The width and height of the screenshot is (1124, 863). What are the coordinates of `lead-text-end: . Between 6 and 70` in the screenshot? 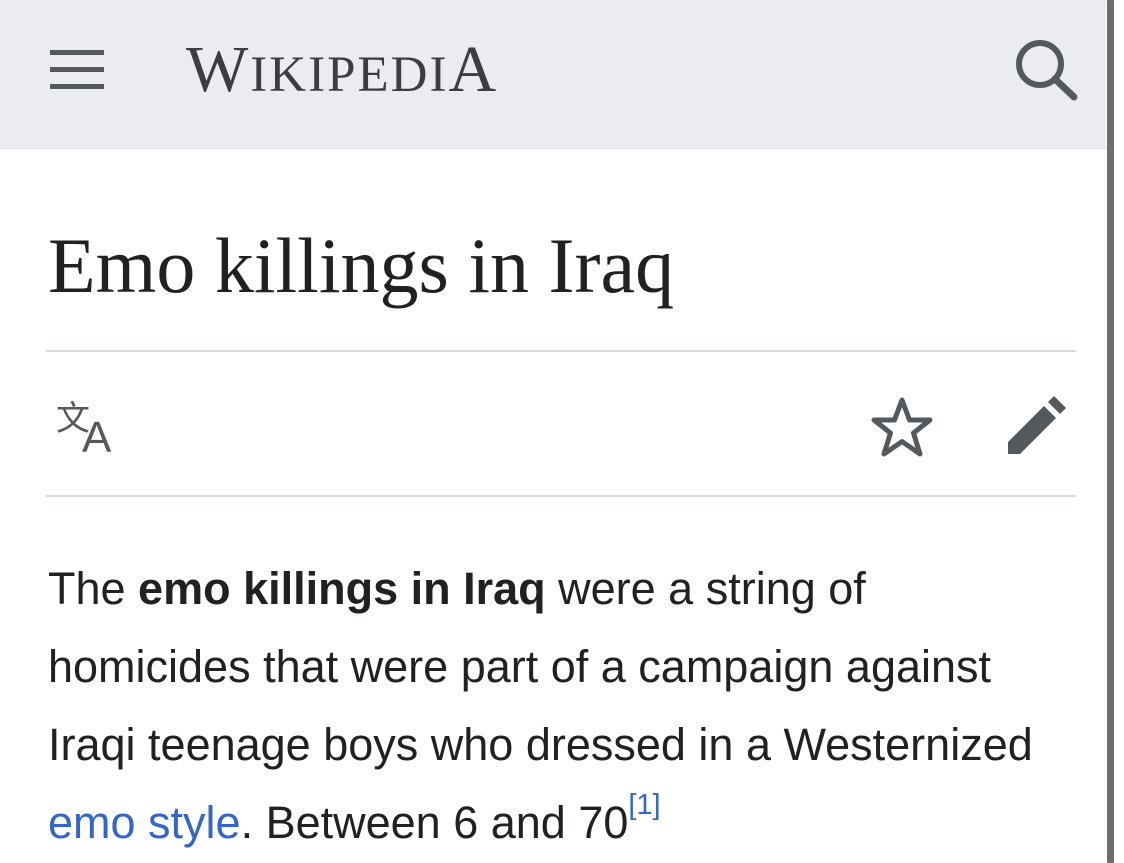 It's located at (434, 822).